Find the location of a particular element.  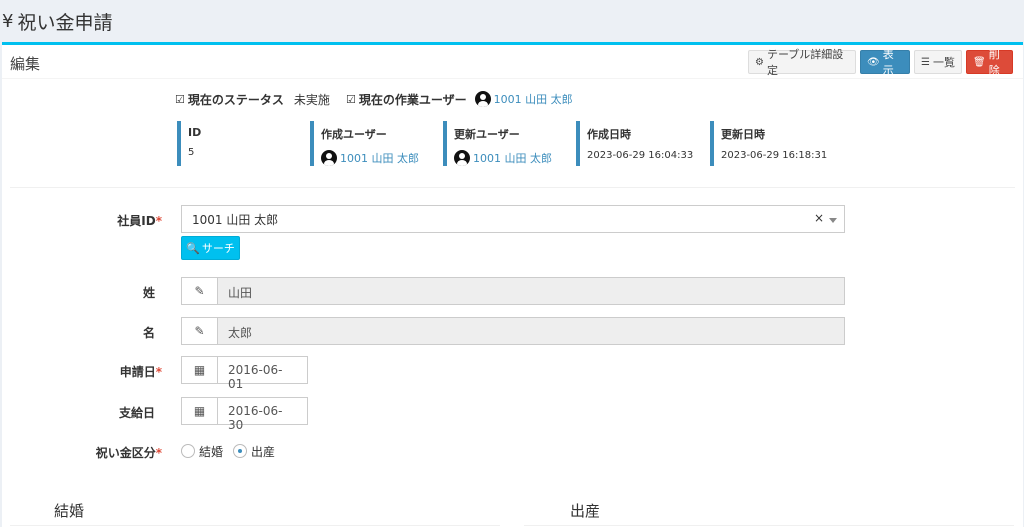

creator-link: 1001 山田 太郎 is located at coordinates (379, 158).